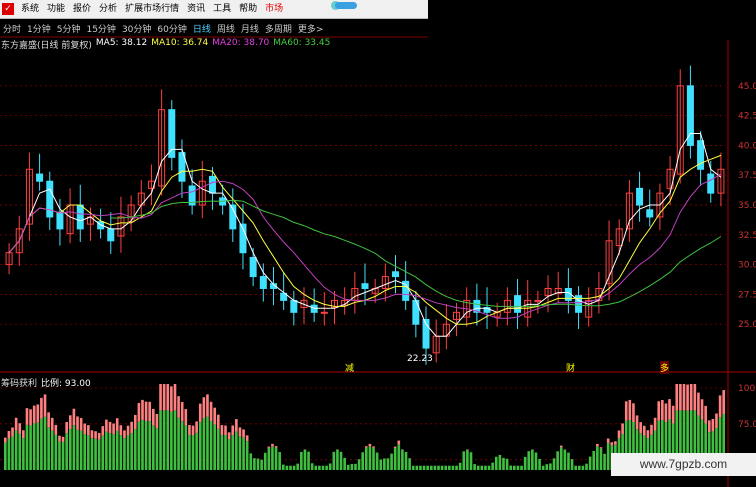 The width and height of the screenshot is (756, 487). Describe the element at coordinates (349, 367) in the screenshot. I see `event-marker-reduce: 减` at that location.